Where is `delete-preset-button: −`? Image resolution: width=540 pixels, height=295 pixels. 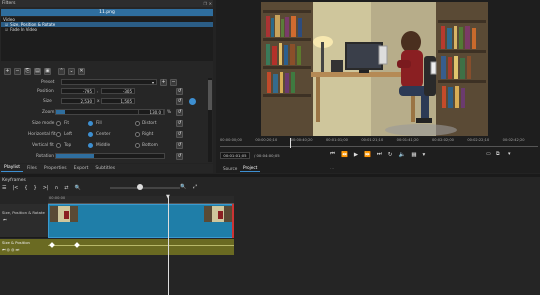
delete-preset-button: − is located at coordinates (173, 82).